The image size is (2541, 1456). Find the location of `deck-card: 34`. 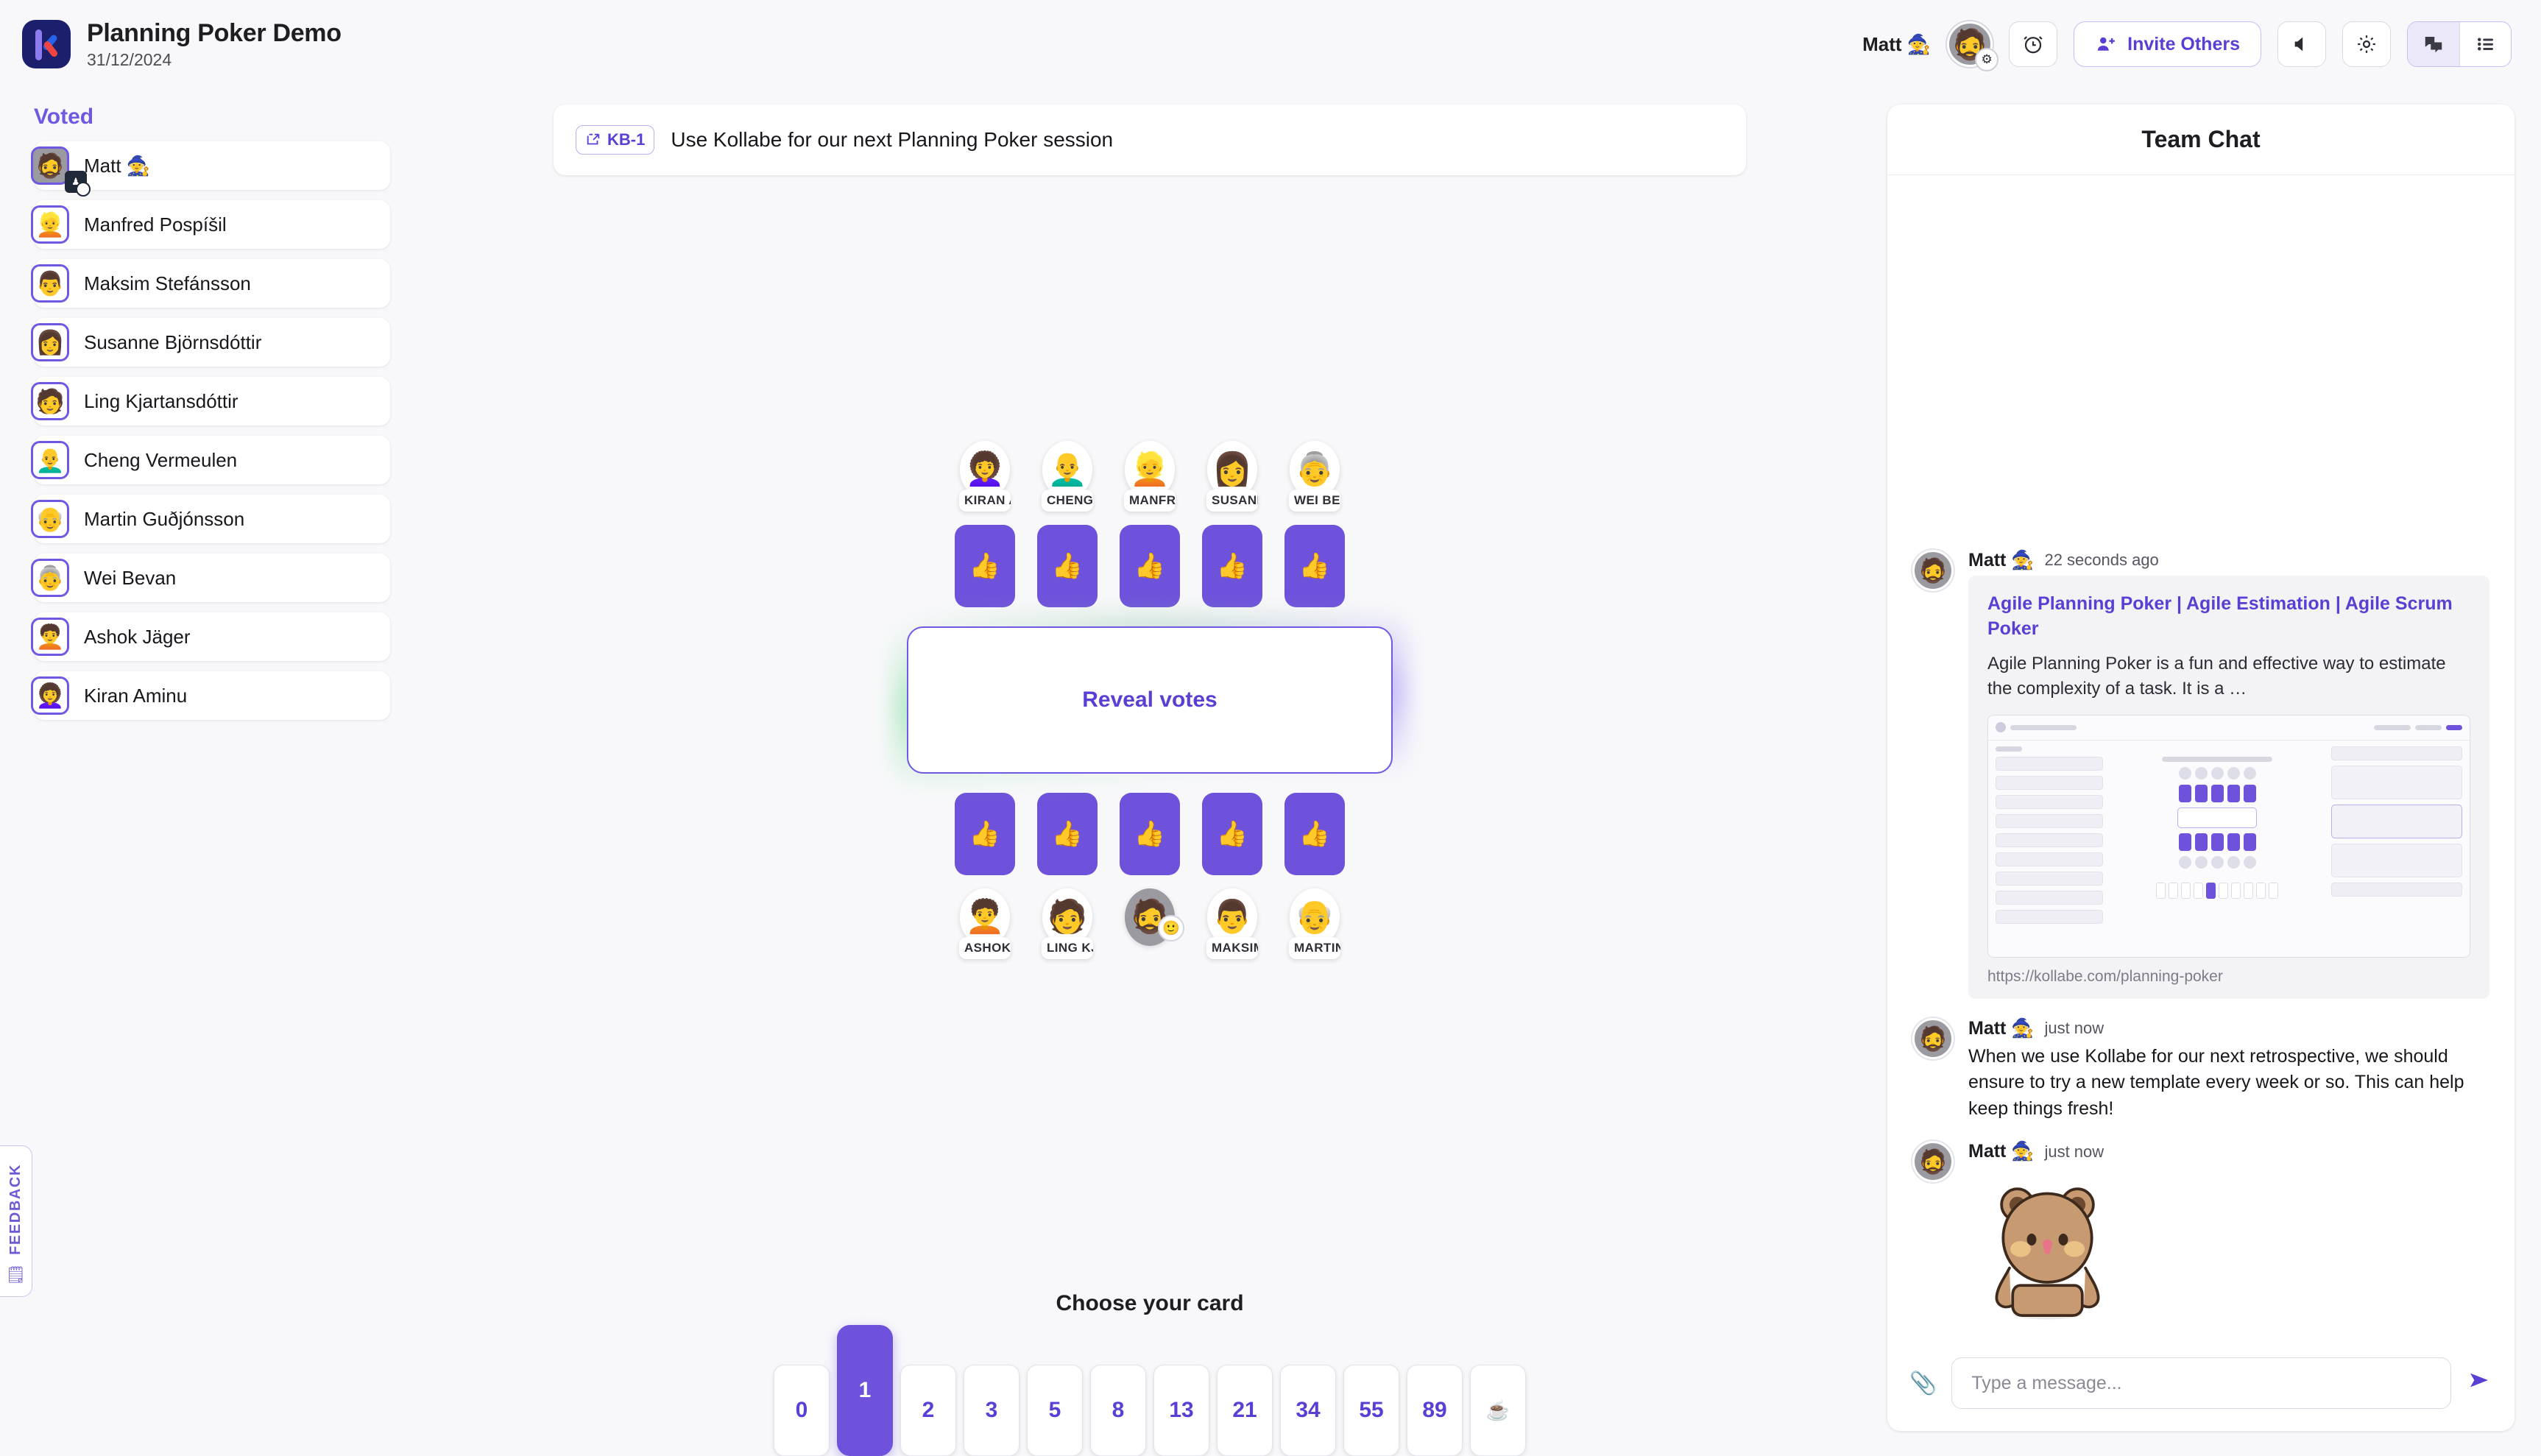

deck-card: 34 is located at coordinates (1308, 1410).